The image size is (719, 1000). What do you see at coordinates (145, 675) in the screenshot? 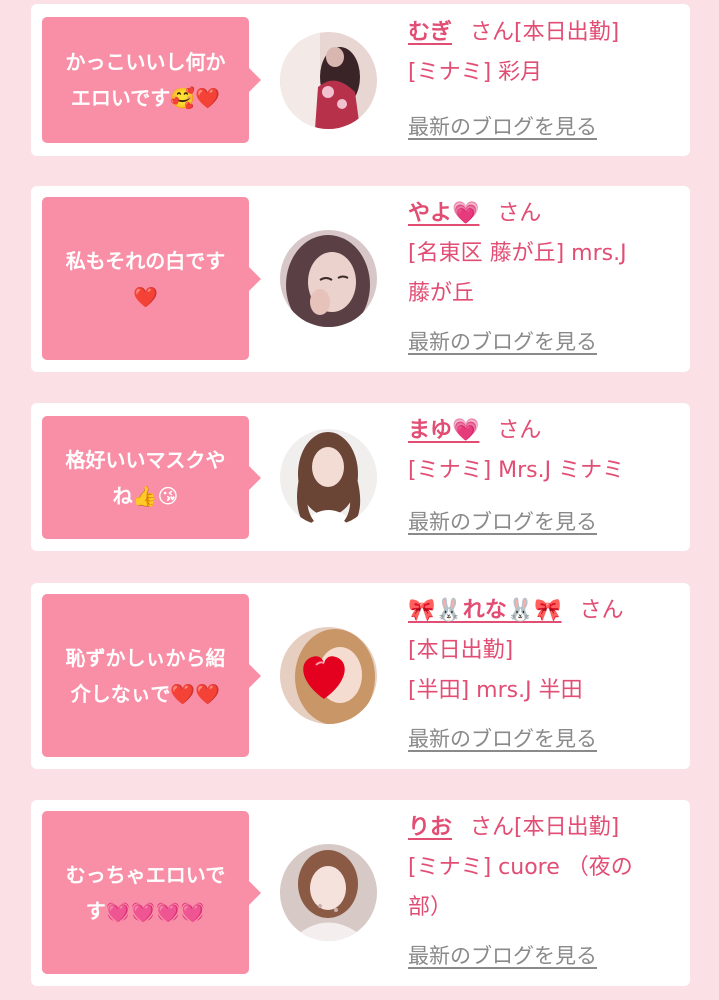
I see `comment-text: 恥ずかしぃから紹 介しなぃで❤️❤️` at bounding box center [145, 675].